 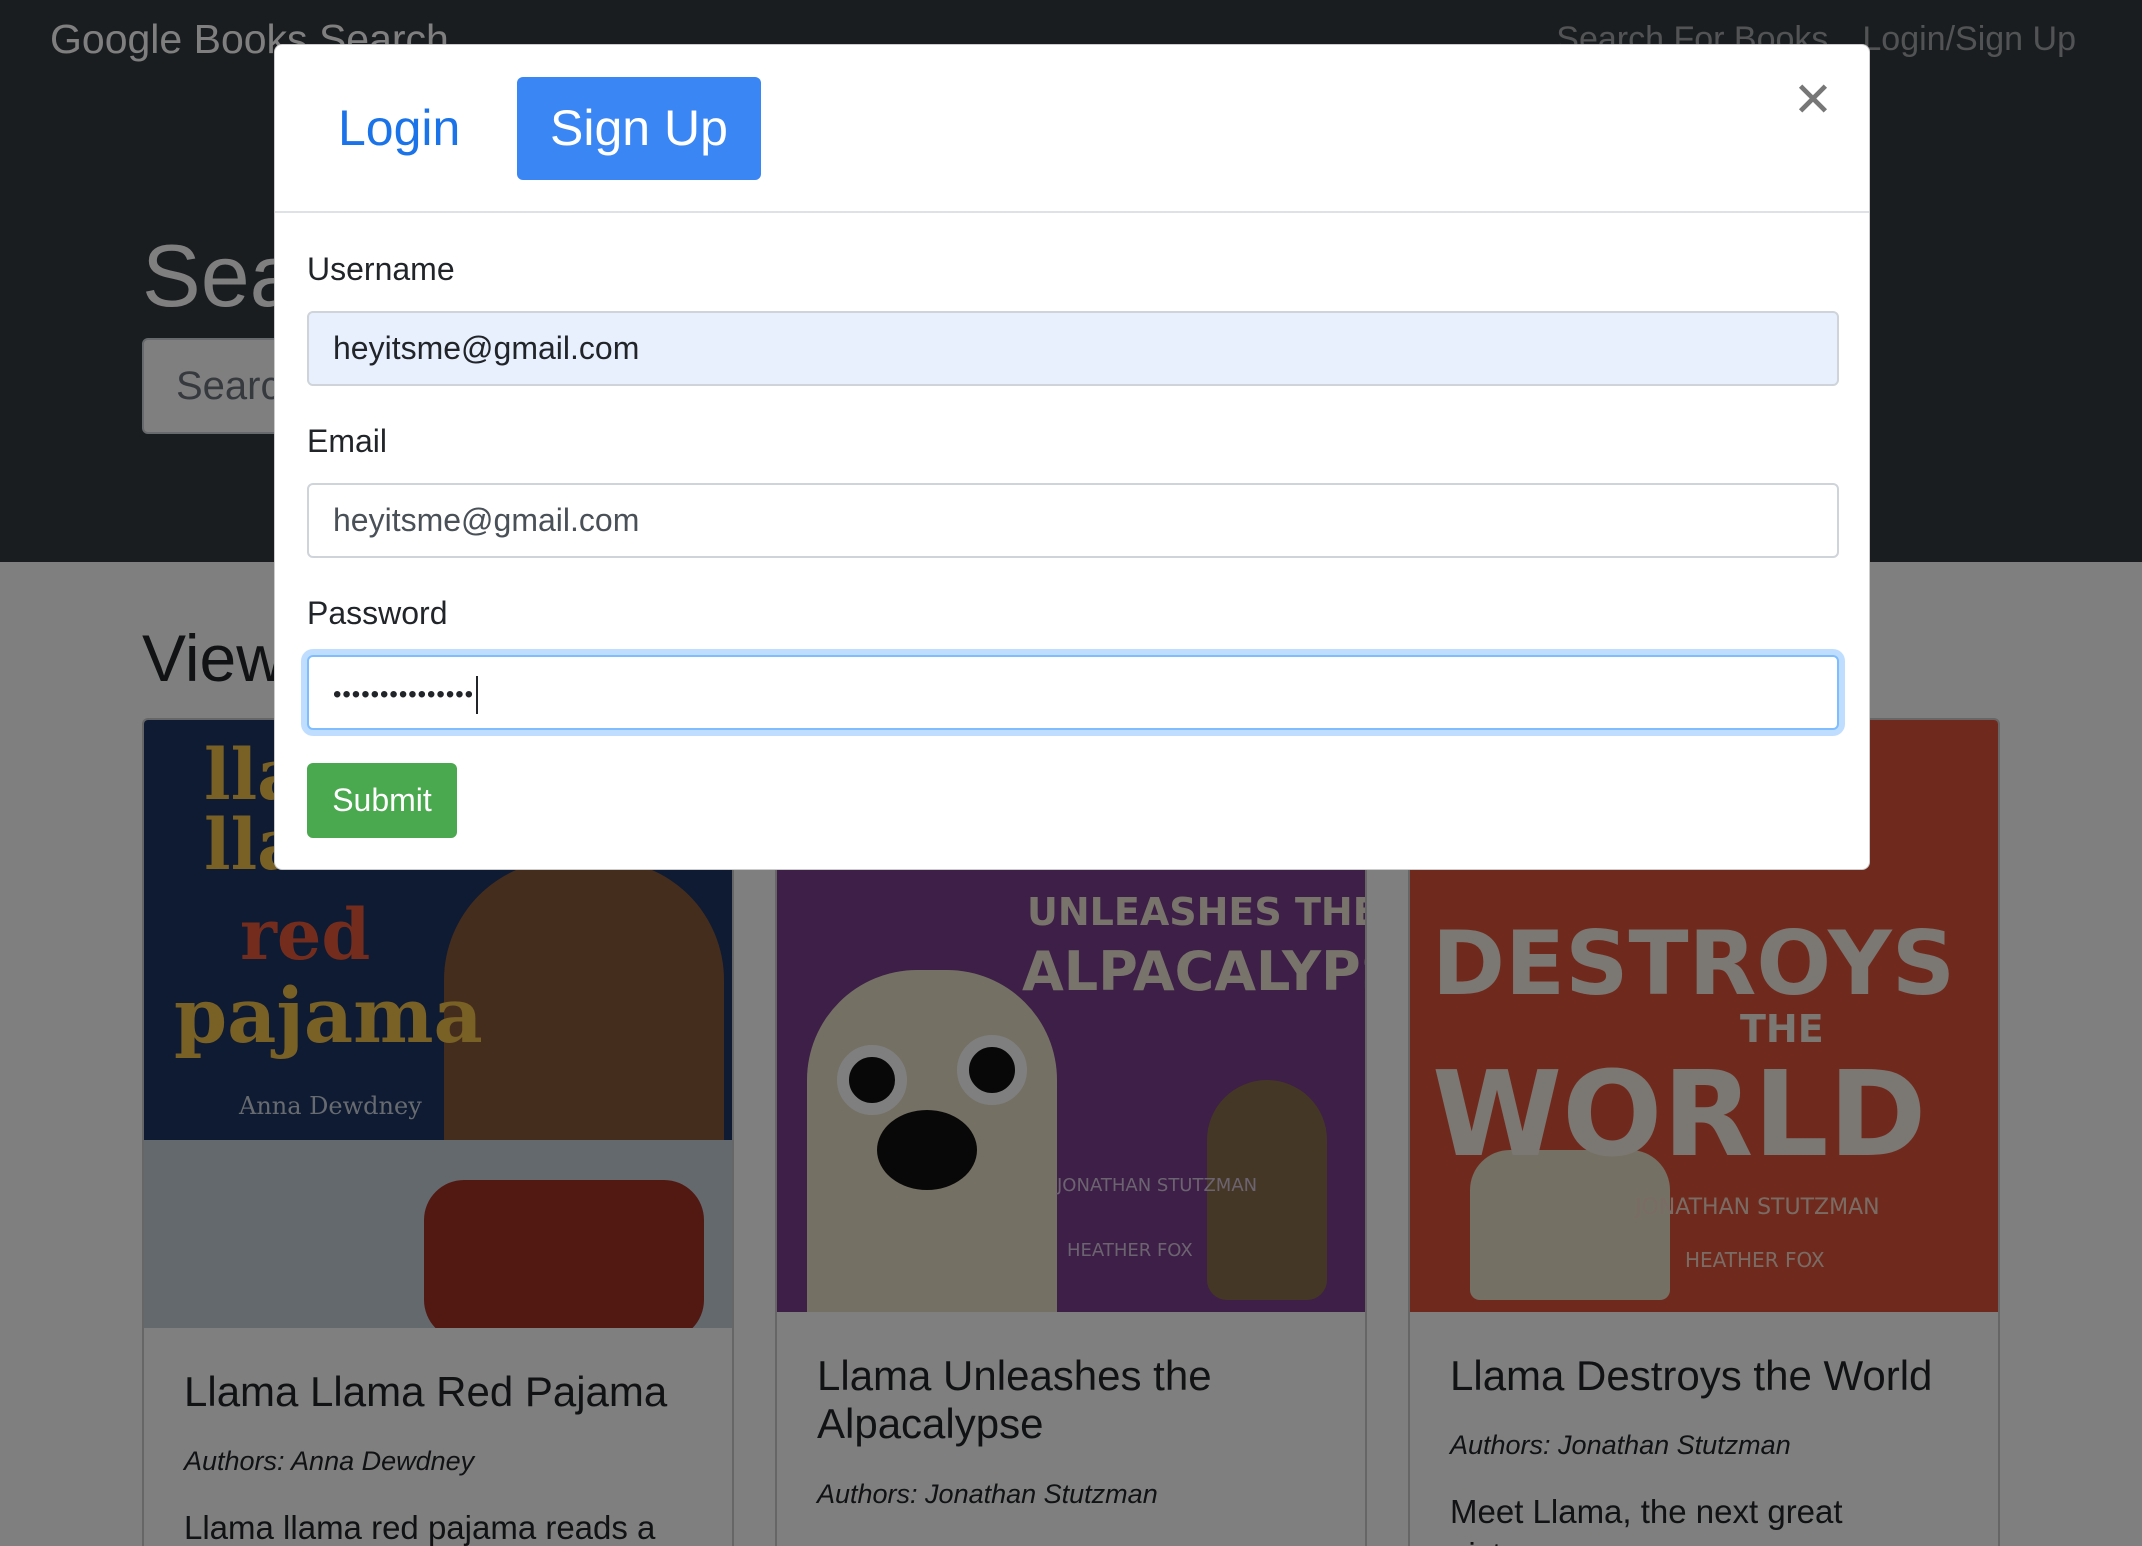 I want to click on password-mask: •••••••••••••••, so click(x=404, y=695).